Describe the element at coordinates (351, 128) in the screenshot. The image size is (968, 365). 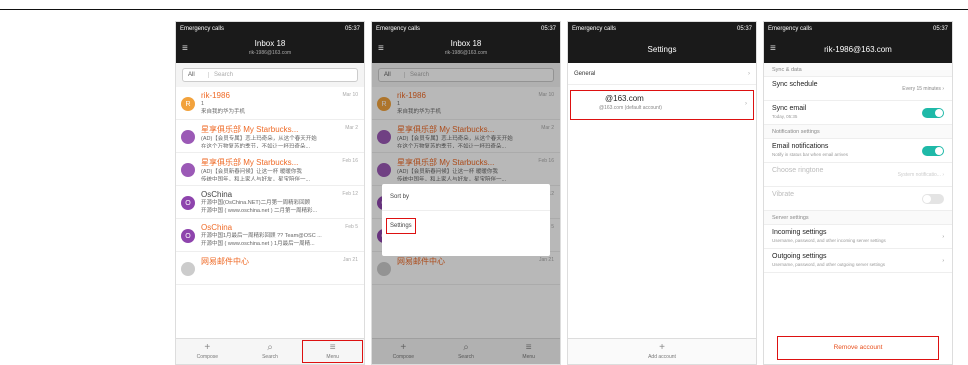
I see `mail-date: Mar 2` at that location.